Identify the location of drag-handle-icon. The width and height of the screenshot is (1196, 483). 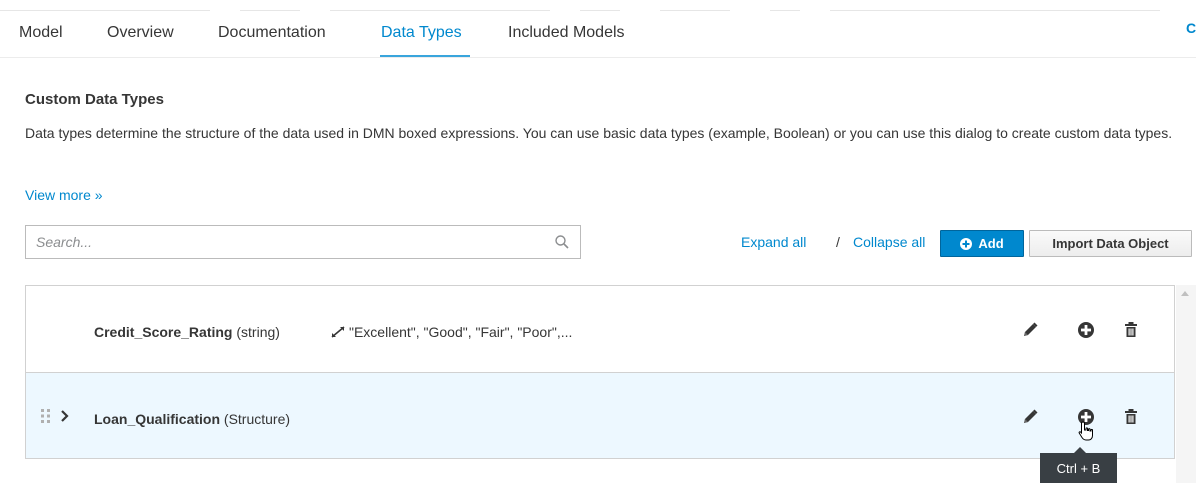
(46, 416).